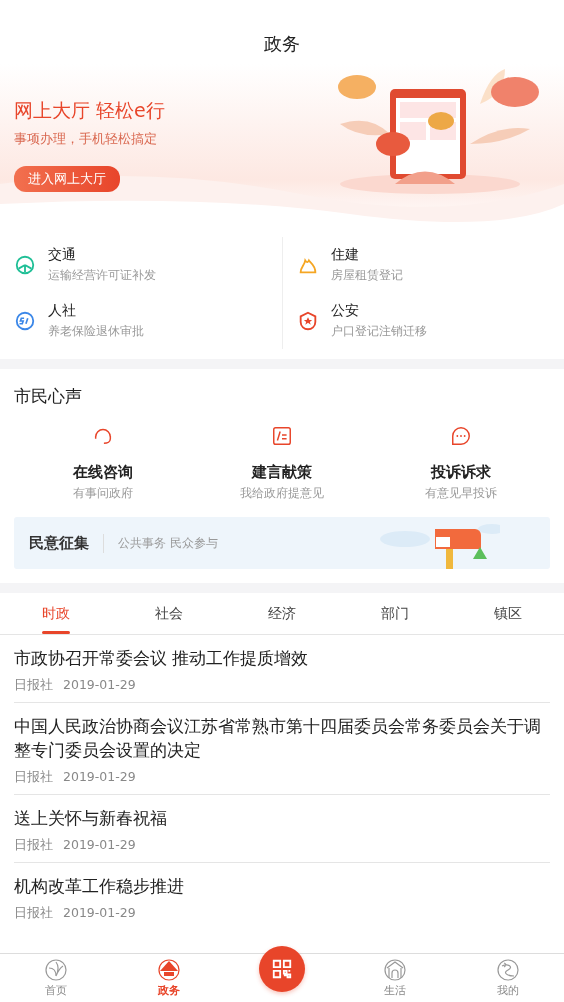 The height and width of the screenshot is (1002, 564). I want to click on voice-item: 在线咨询 有事问政府, so click(103, 463).